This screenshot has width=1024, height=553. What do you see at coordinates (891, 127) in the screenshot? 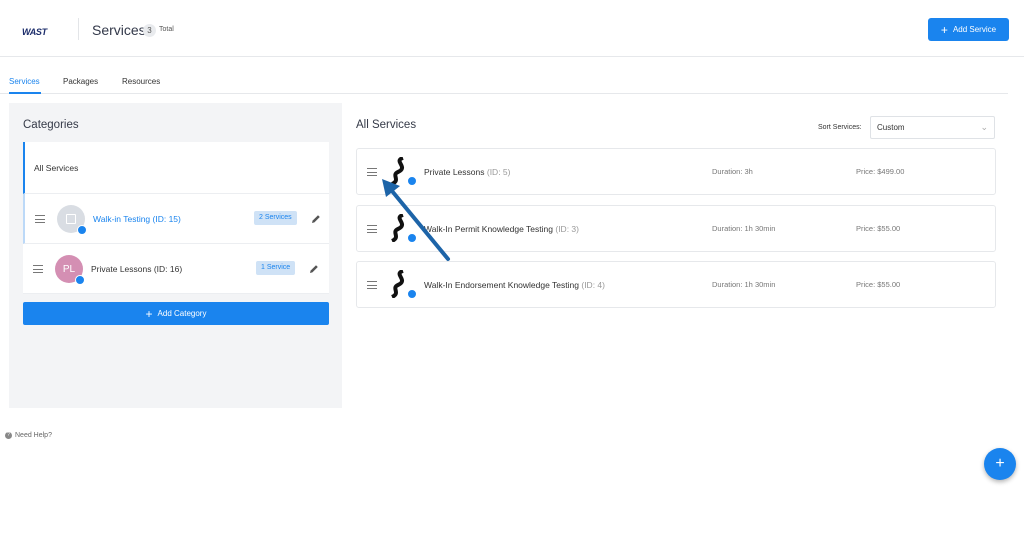
I see `sort-value: Custom` at bounding box center [891, 127].